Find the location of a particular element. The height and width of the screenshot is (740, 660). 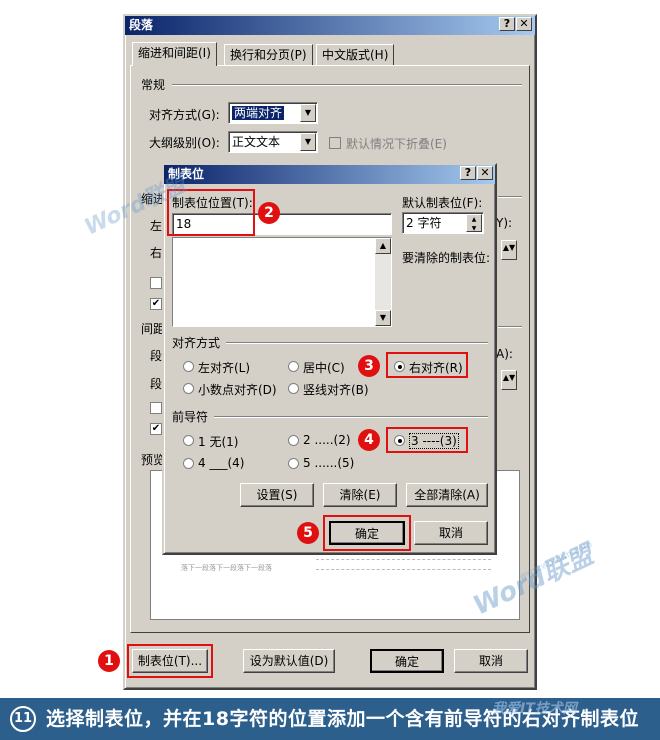

highlight-ok is located at coordinates (367, 533).